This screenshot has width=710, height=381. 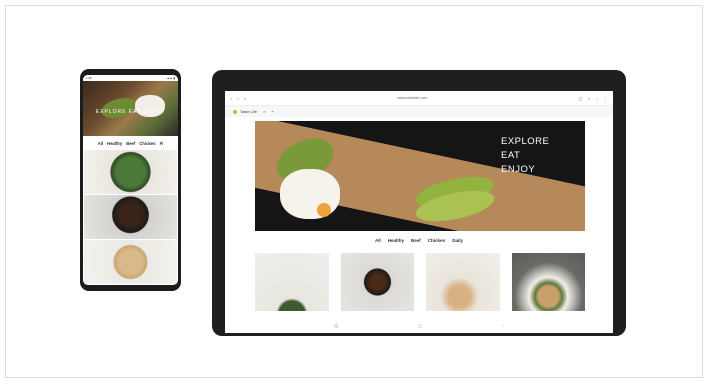 I want to click on forward-icon: ›, so click(x=237, y=98).